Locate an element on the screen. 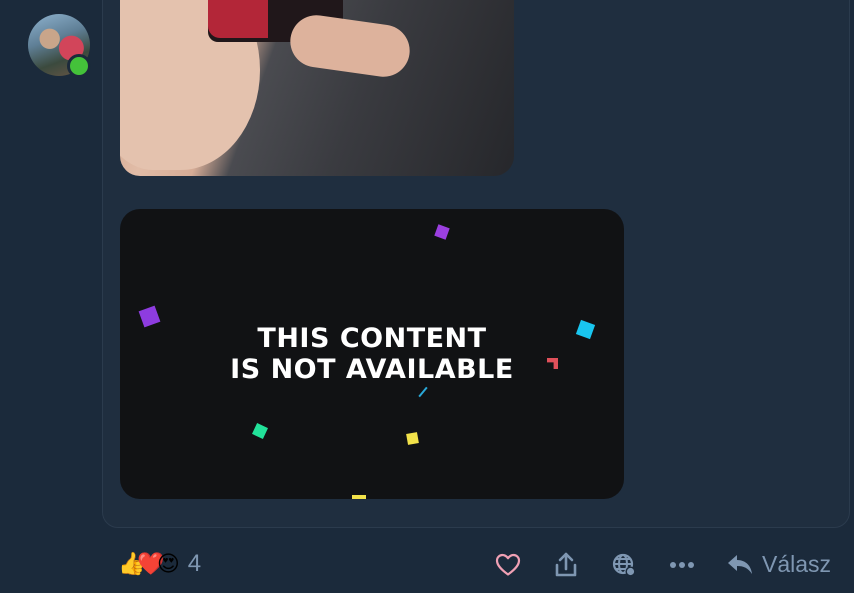  more-options-button is located at coordinates (682, 565).